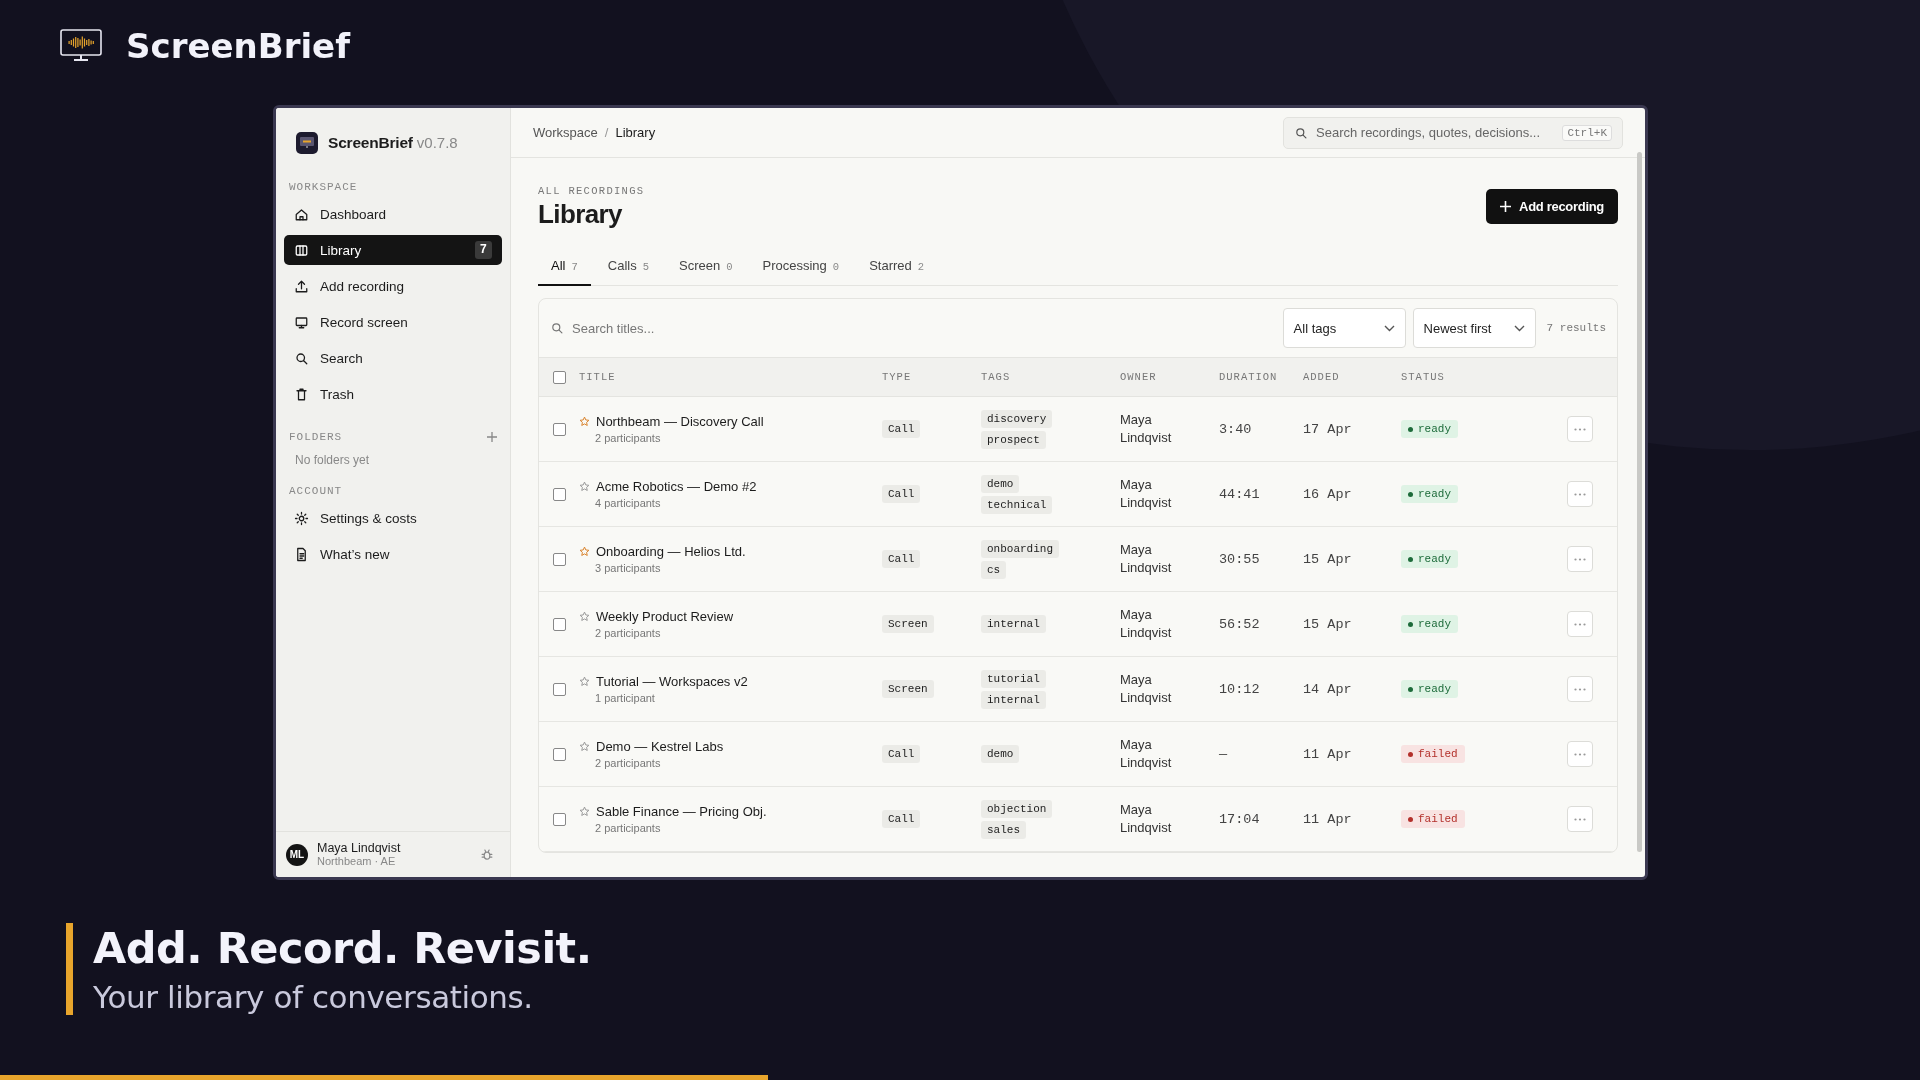 The image size is (1920, 1080). Describe the element at coordinates (671, 551) in the screenshot. I see `recording-title: Onboarding — Helios Ltd.` at that location.